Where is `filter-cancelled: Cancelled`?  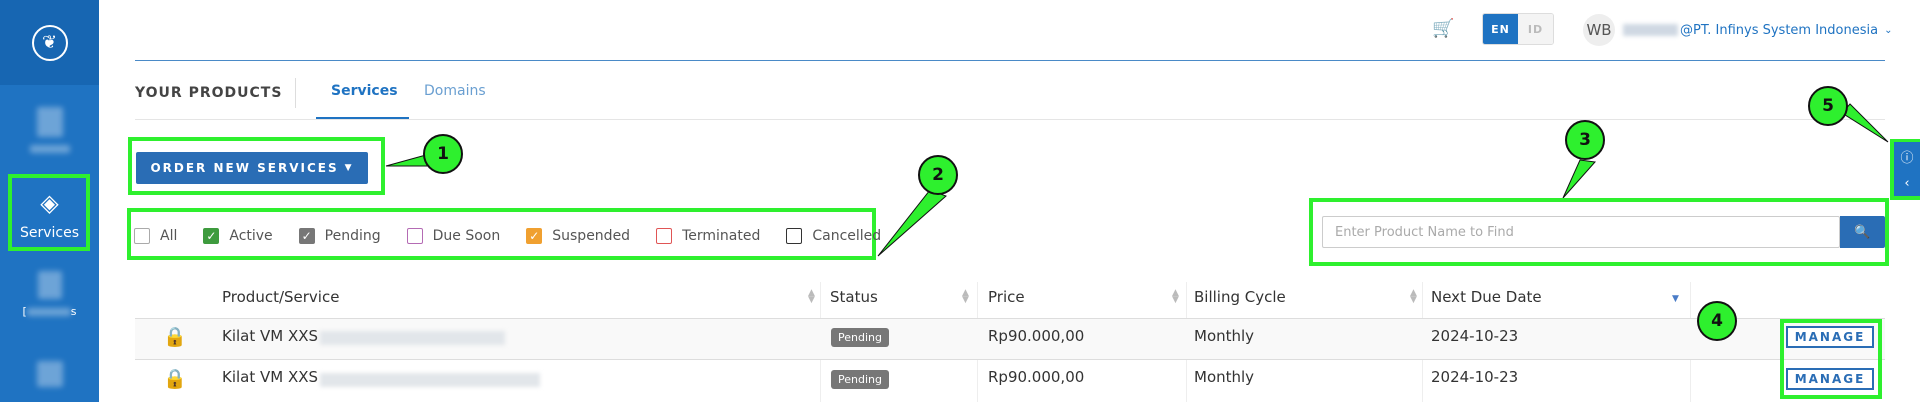 filter-cancelled: Cancelled is located at coordinates (833, 236).